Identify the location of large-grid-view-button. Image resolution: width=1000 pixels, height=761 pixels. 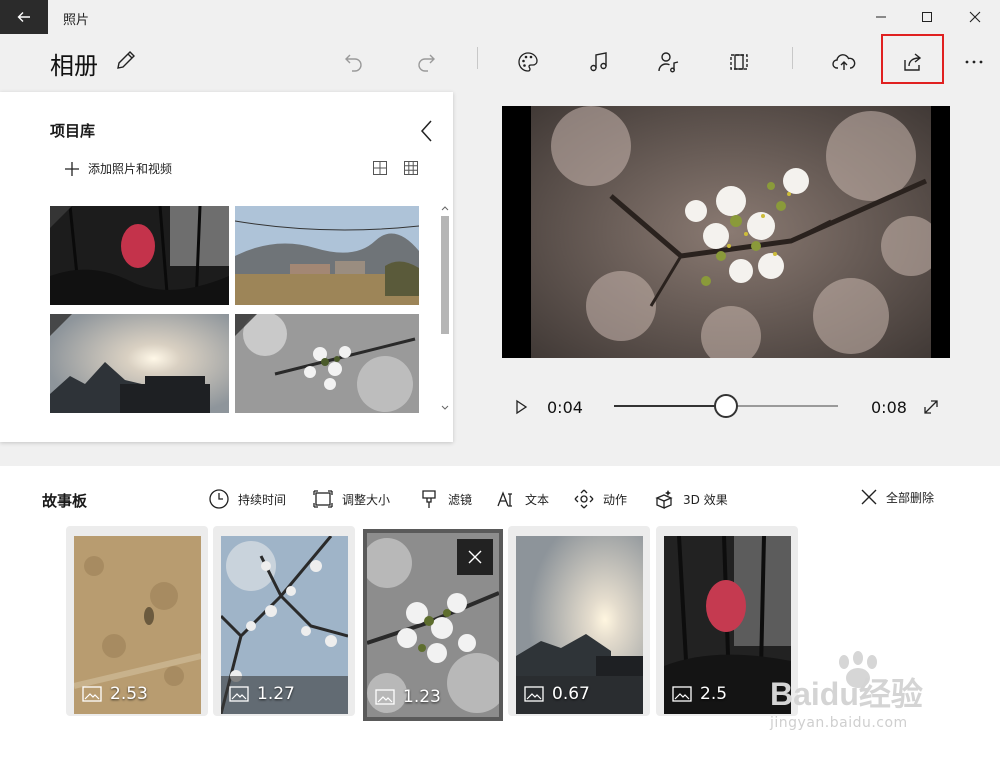
(381, 169).